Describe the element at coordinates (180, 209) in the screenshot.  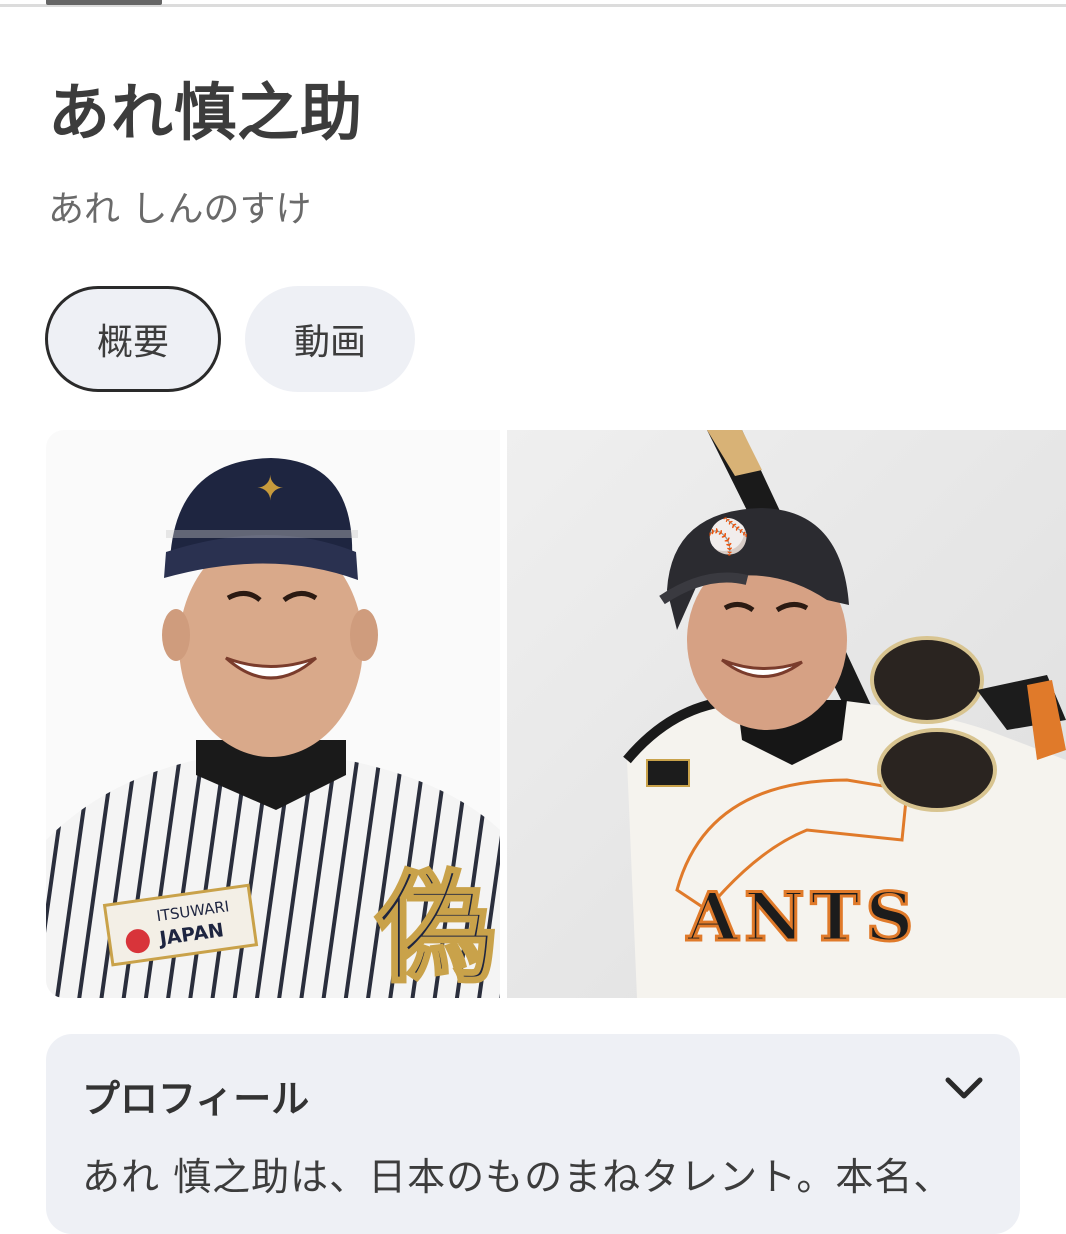
I see `title-reading: あれ しんのすけ` at that location.